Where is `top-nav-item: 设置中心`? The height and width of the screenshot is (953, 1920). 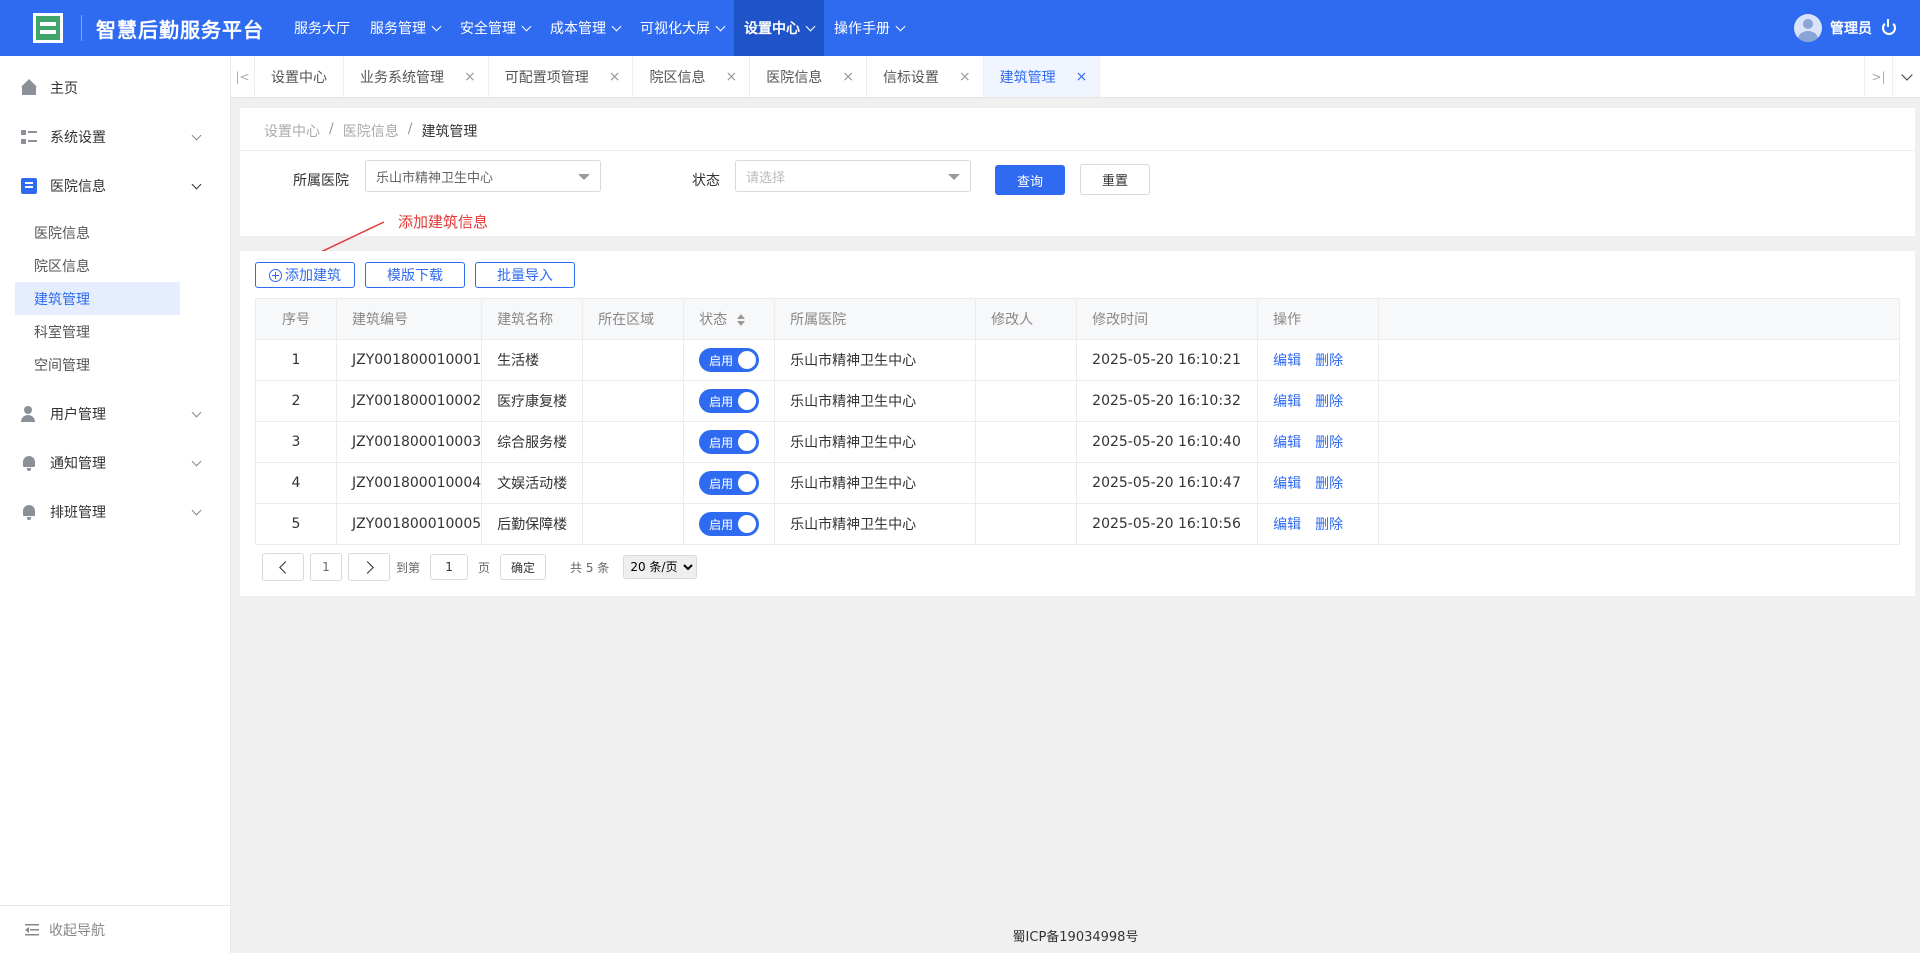
top-nav-item: 设置中心 is located at coordinates (779, 28).